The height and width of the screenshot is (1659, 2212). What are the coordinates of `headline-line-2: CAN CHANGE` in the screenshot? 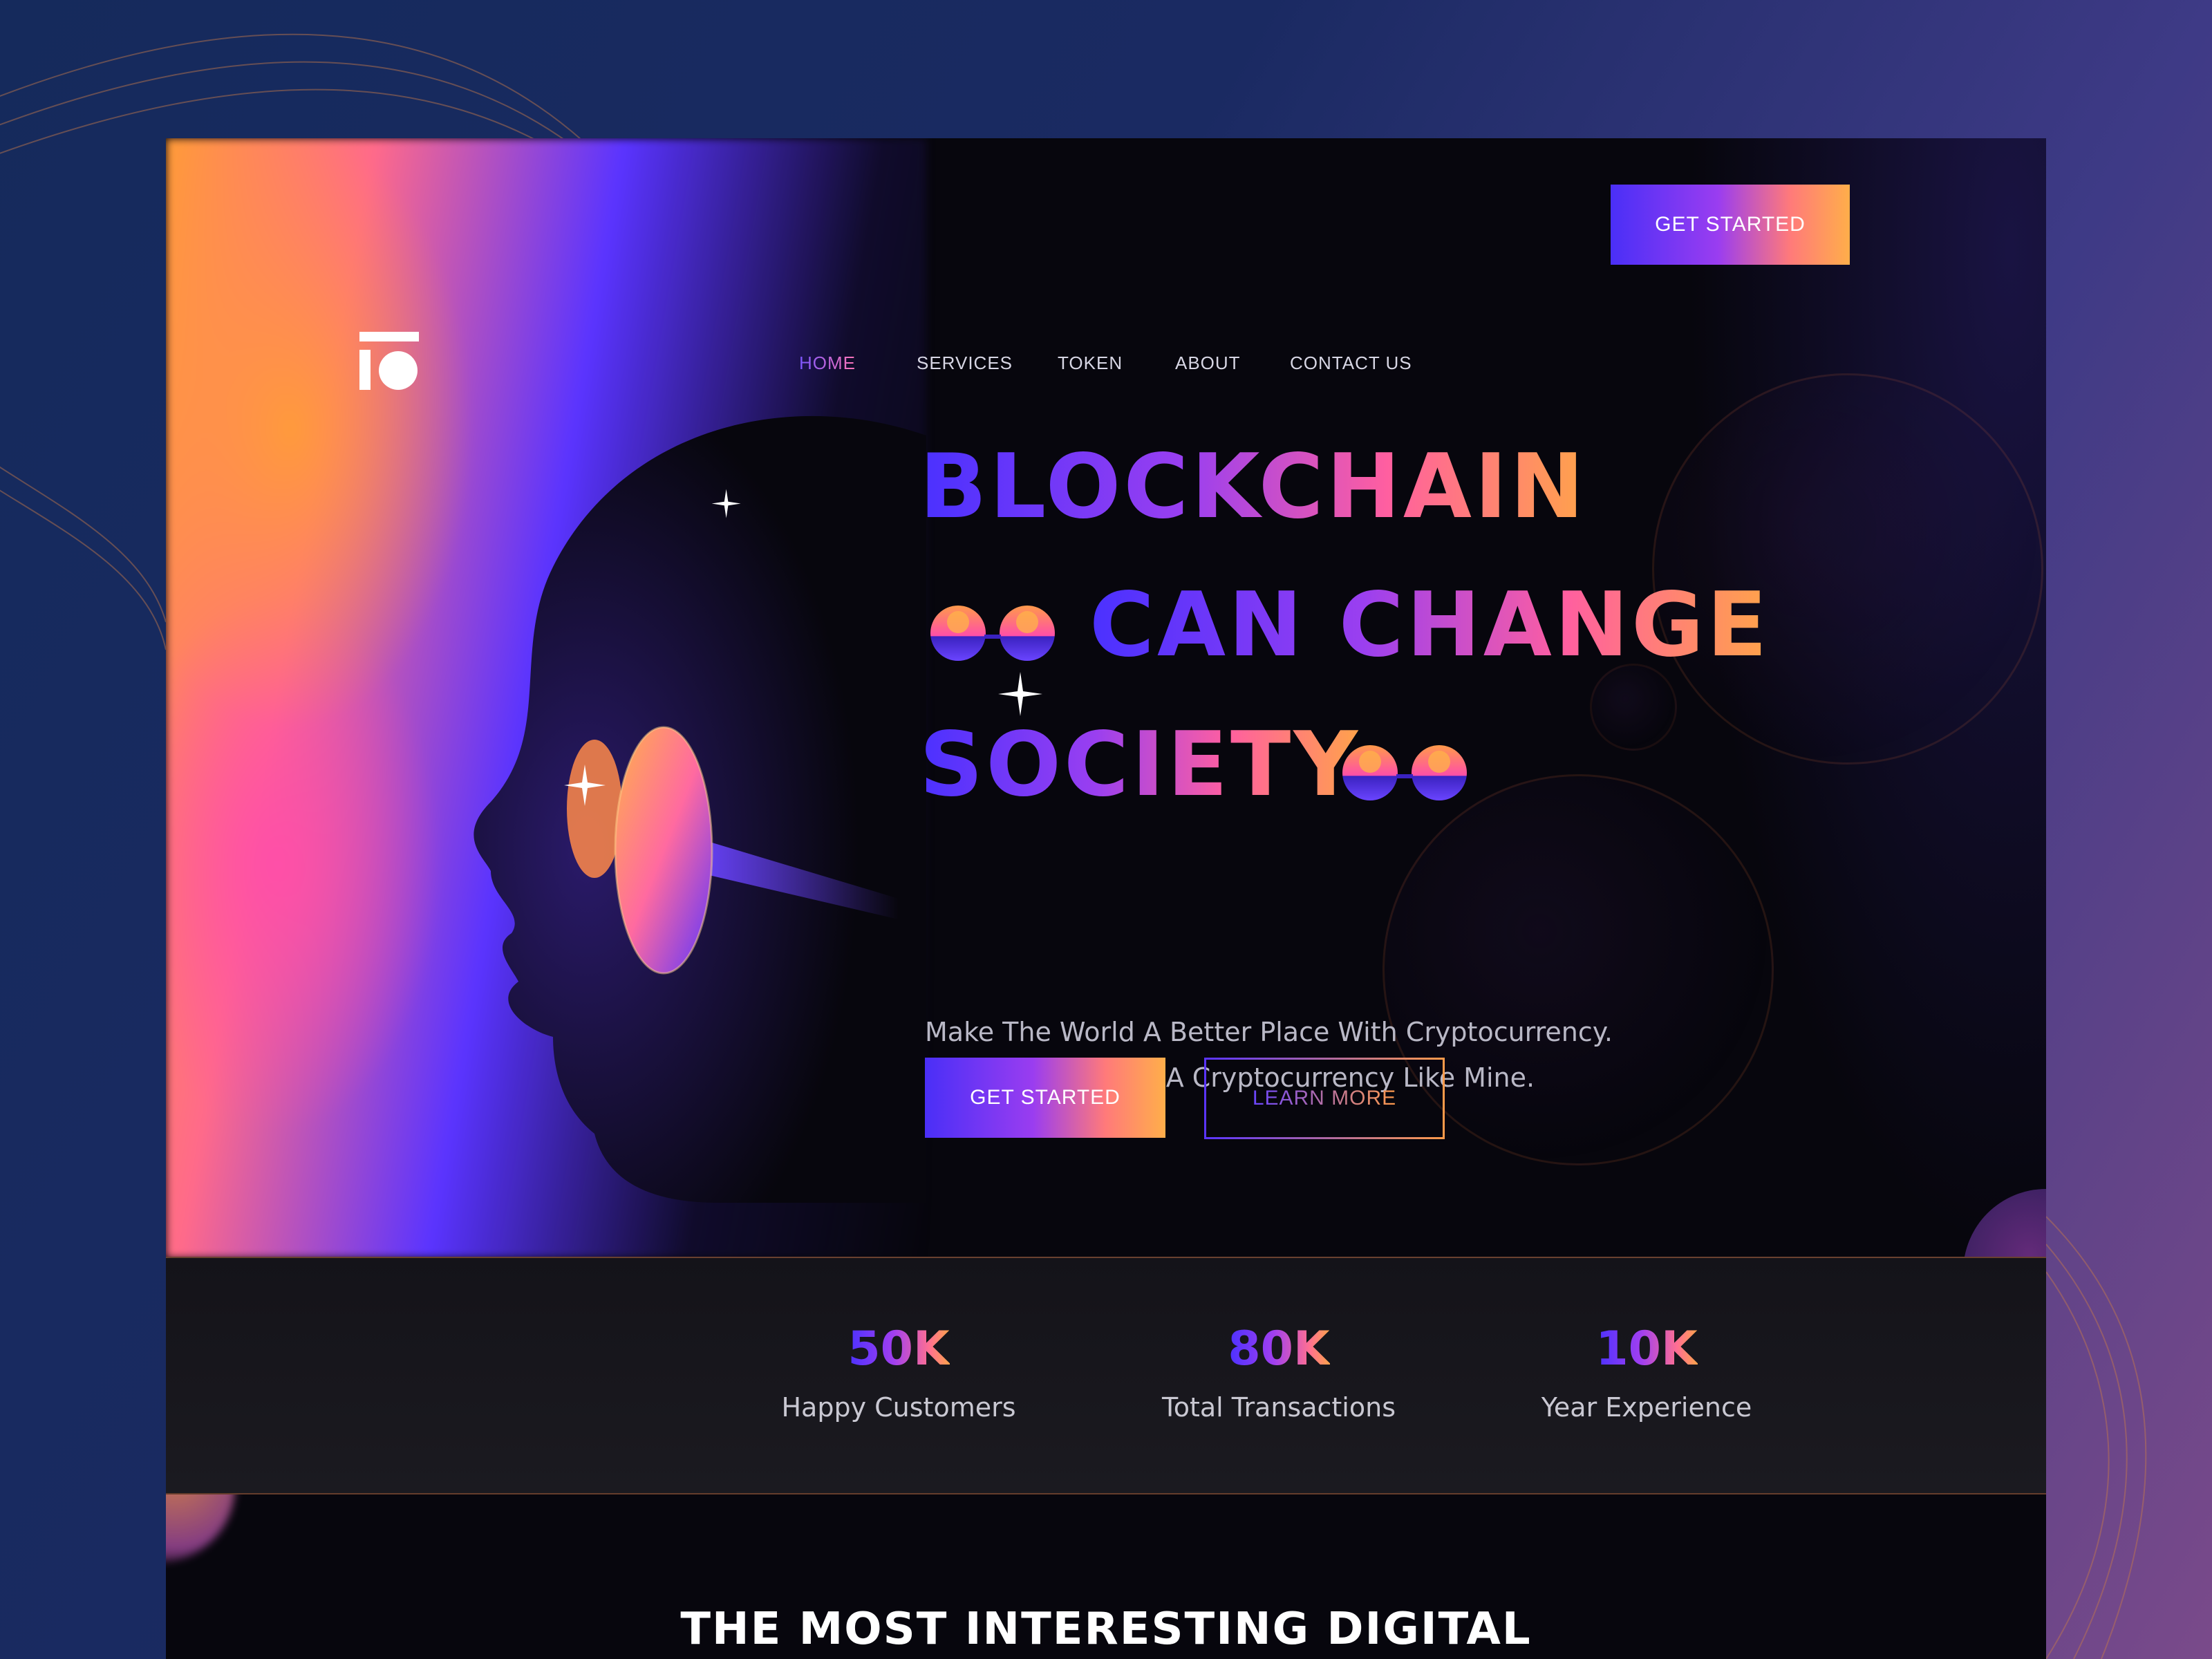 It's located at (1429, 625).